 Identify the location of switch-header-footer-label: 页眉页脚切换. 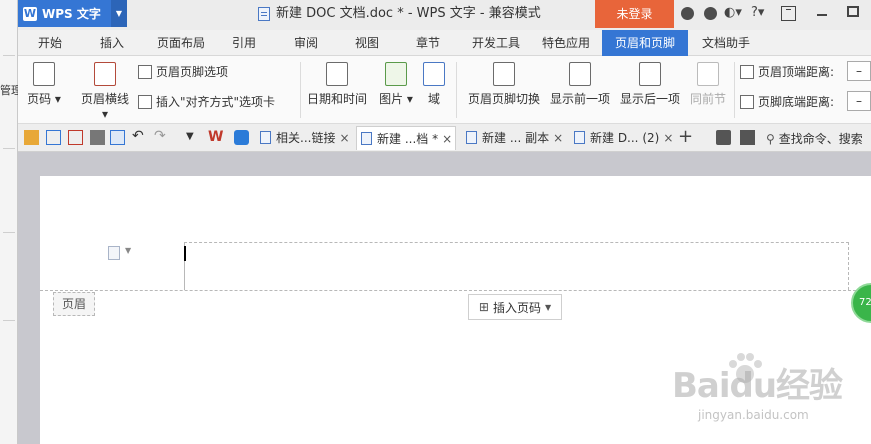
(503, 99).